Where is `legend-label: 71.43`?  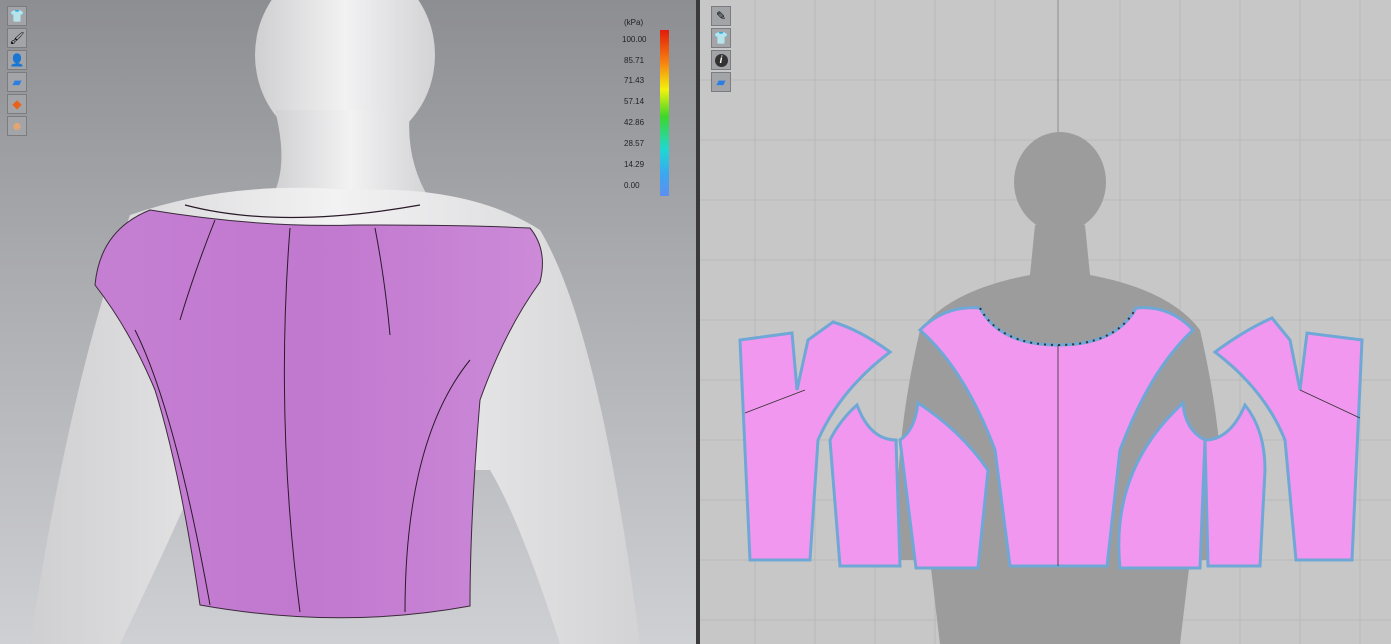 legend-label: 71.43 is located at coordinates (634, 80).